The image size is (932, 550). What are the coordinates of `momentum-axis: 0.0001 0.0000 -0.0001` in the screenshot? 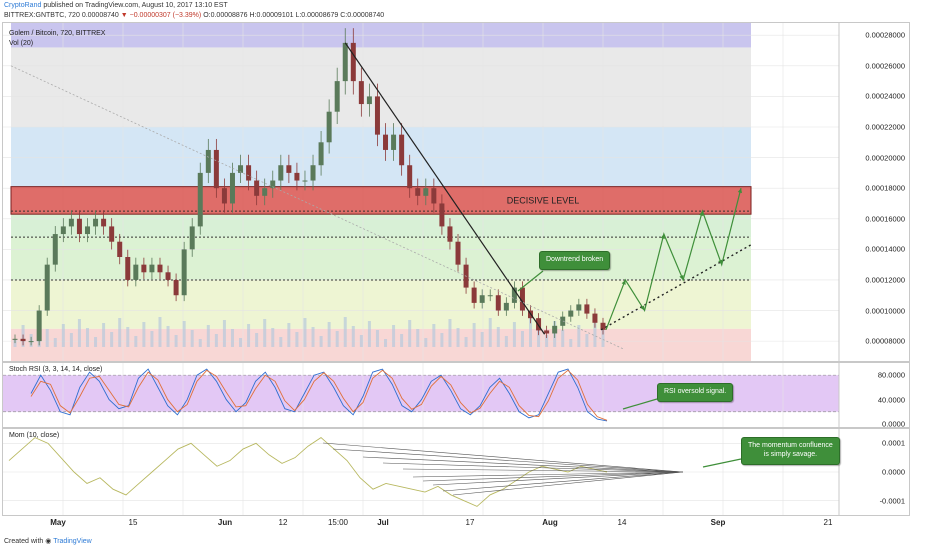 It's located at (874, 472).